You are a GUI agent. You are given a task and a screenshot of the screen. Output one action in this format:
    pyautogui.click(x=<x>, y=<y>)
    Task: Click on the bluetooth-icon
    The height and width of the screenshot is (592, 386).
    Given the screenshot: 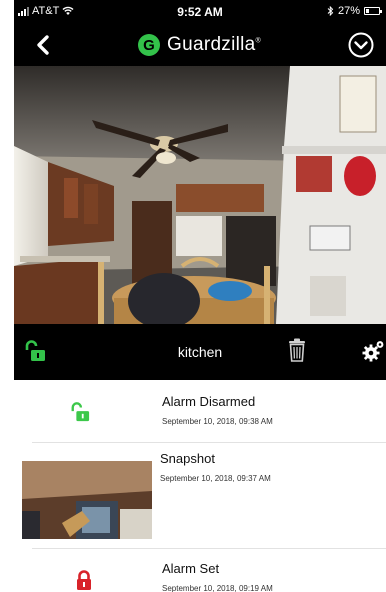 What is the action you would take?
    pyautogui.click(x=330, y=11)
    